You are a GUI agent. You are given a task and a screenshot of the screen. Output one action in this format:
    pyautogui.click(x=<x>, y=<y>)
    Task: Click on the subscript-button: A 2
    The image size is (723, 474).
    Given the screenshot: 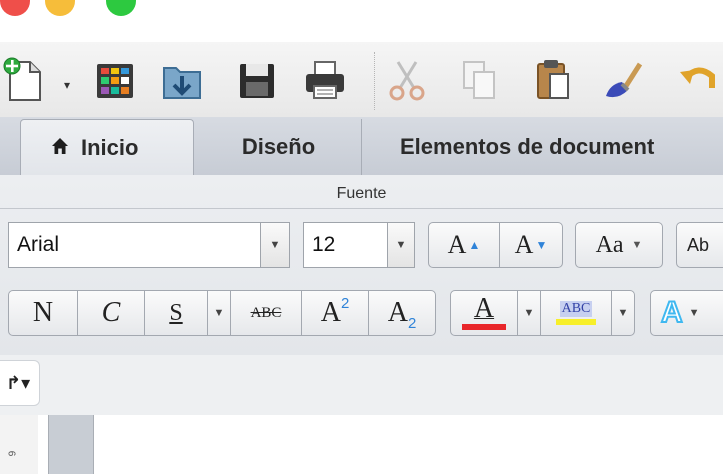 What is the action you would take?
    pyautogui.click(x=402, y=313)
    